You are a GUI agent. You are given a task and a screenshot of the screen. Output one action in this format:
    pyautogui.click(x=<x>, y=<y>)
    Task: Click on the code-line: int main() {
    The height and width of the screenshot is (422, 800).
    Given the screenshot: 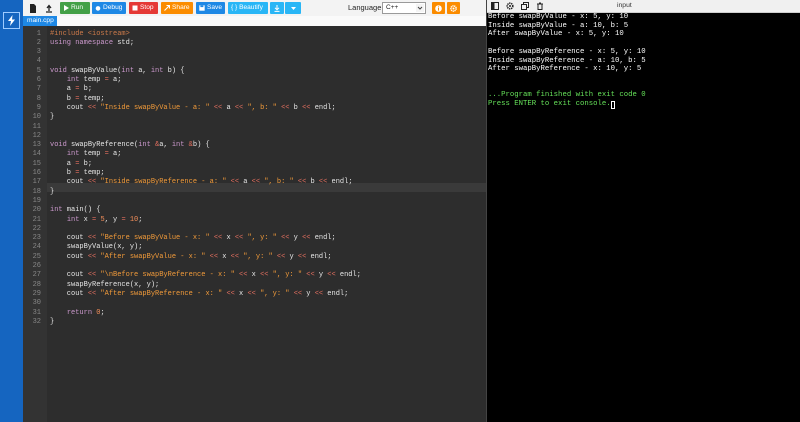 What is the action you would take?
    pyautogui.click(x=75, y=210)
    